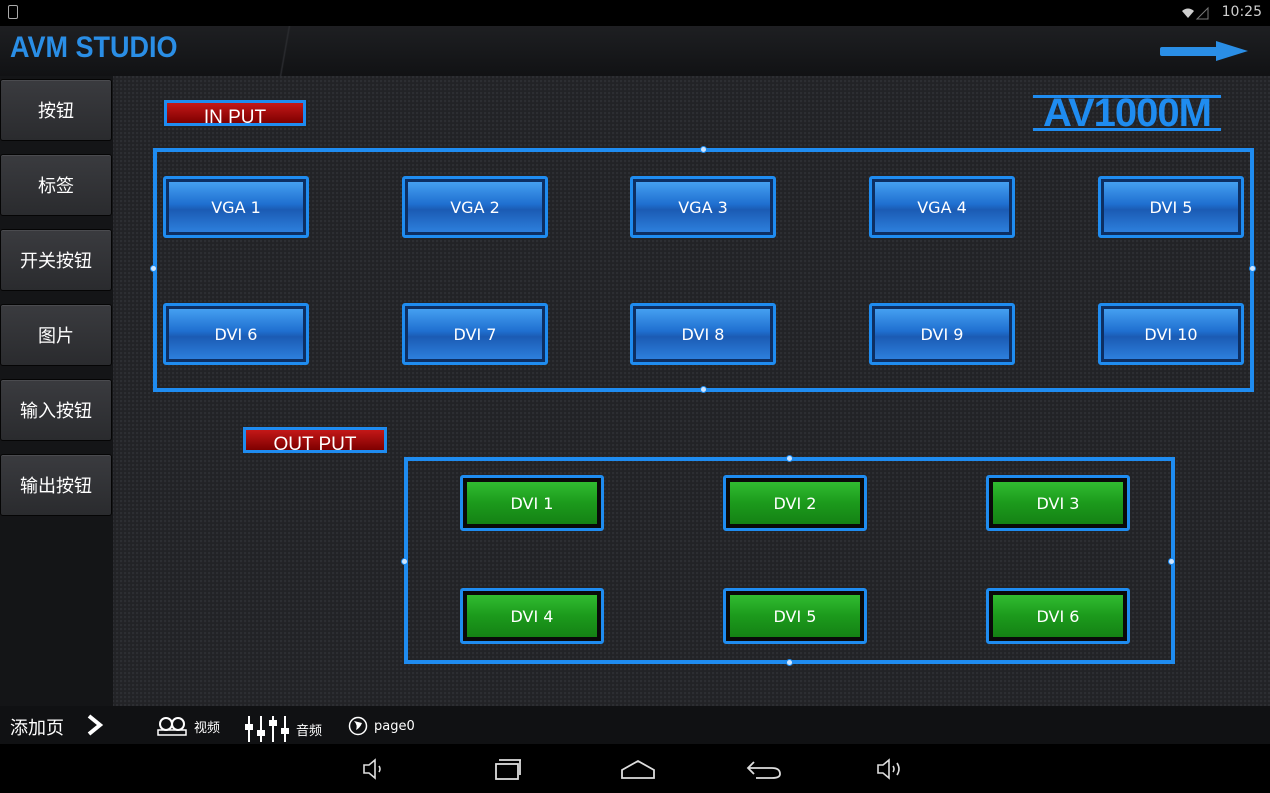 The image size is (1270, 793). I want to click on sidebar-item-input-button: 输入按钮, so click(56, 410).